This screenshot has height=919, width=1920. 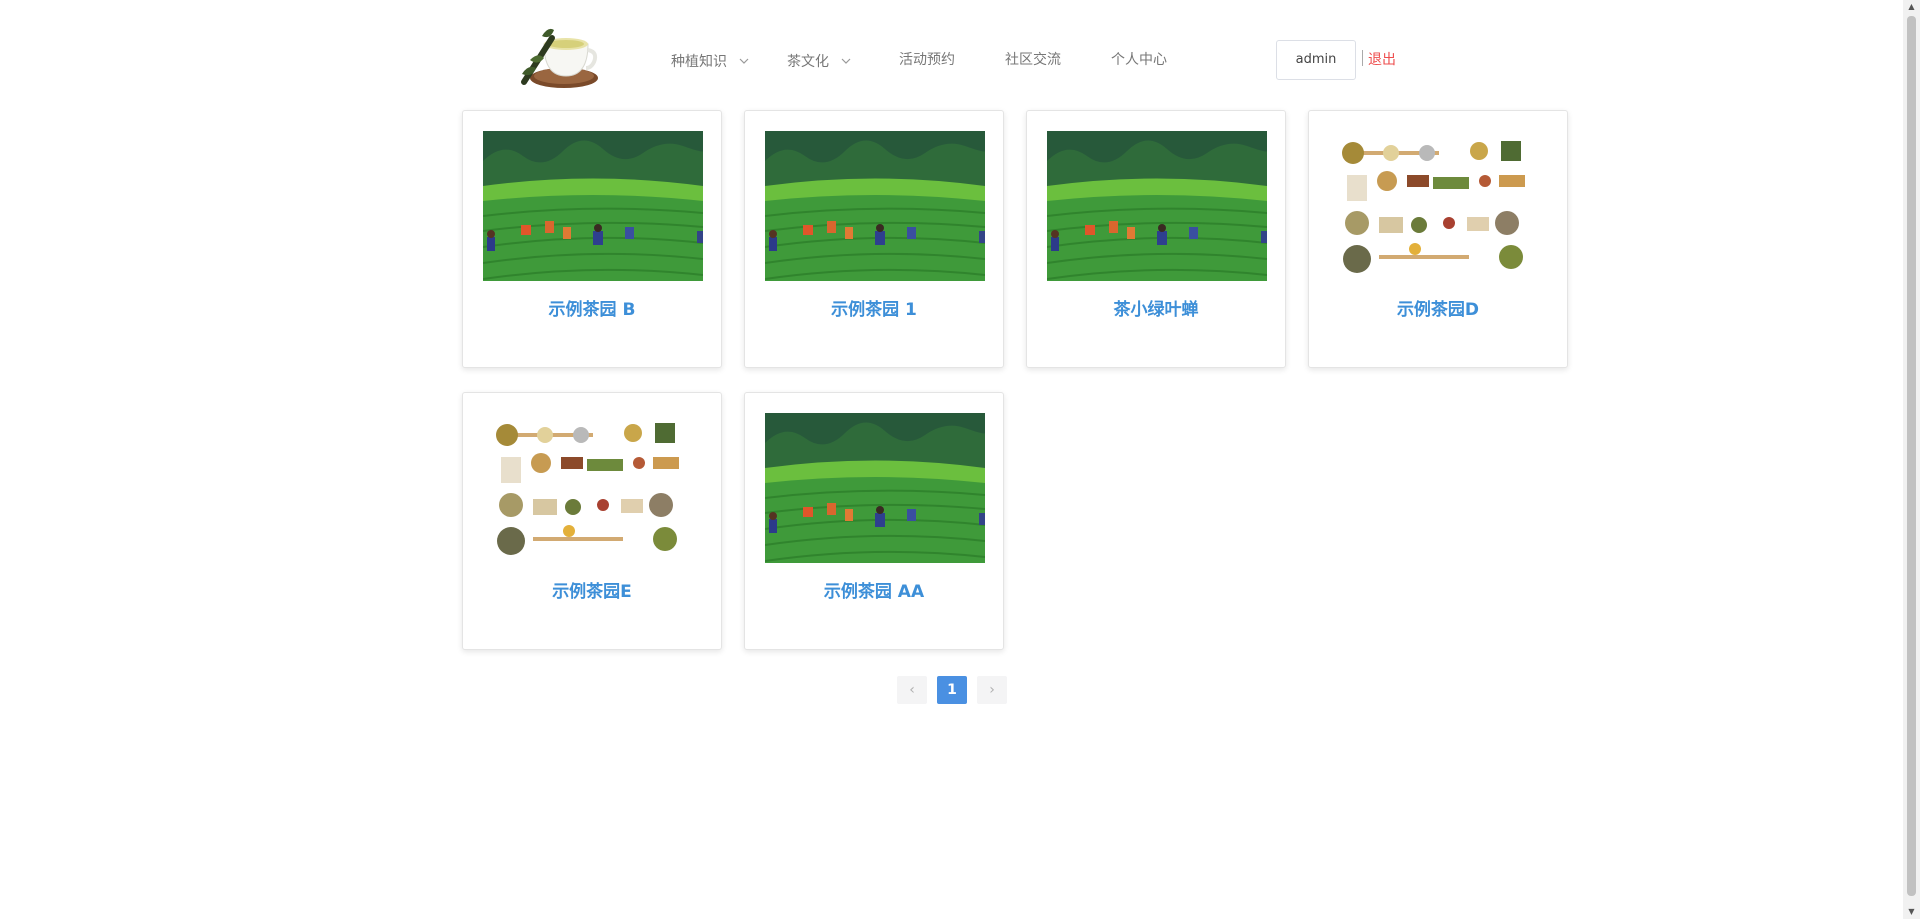 What do you see at coordinates (912, 690) in the screenshot?
I see `prev-page-button: ‹` at bounding box center [912, 690].